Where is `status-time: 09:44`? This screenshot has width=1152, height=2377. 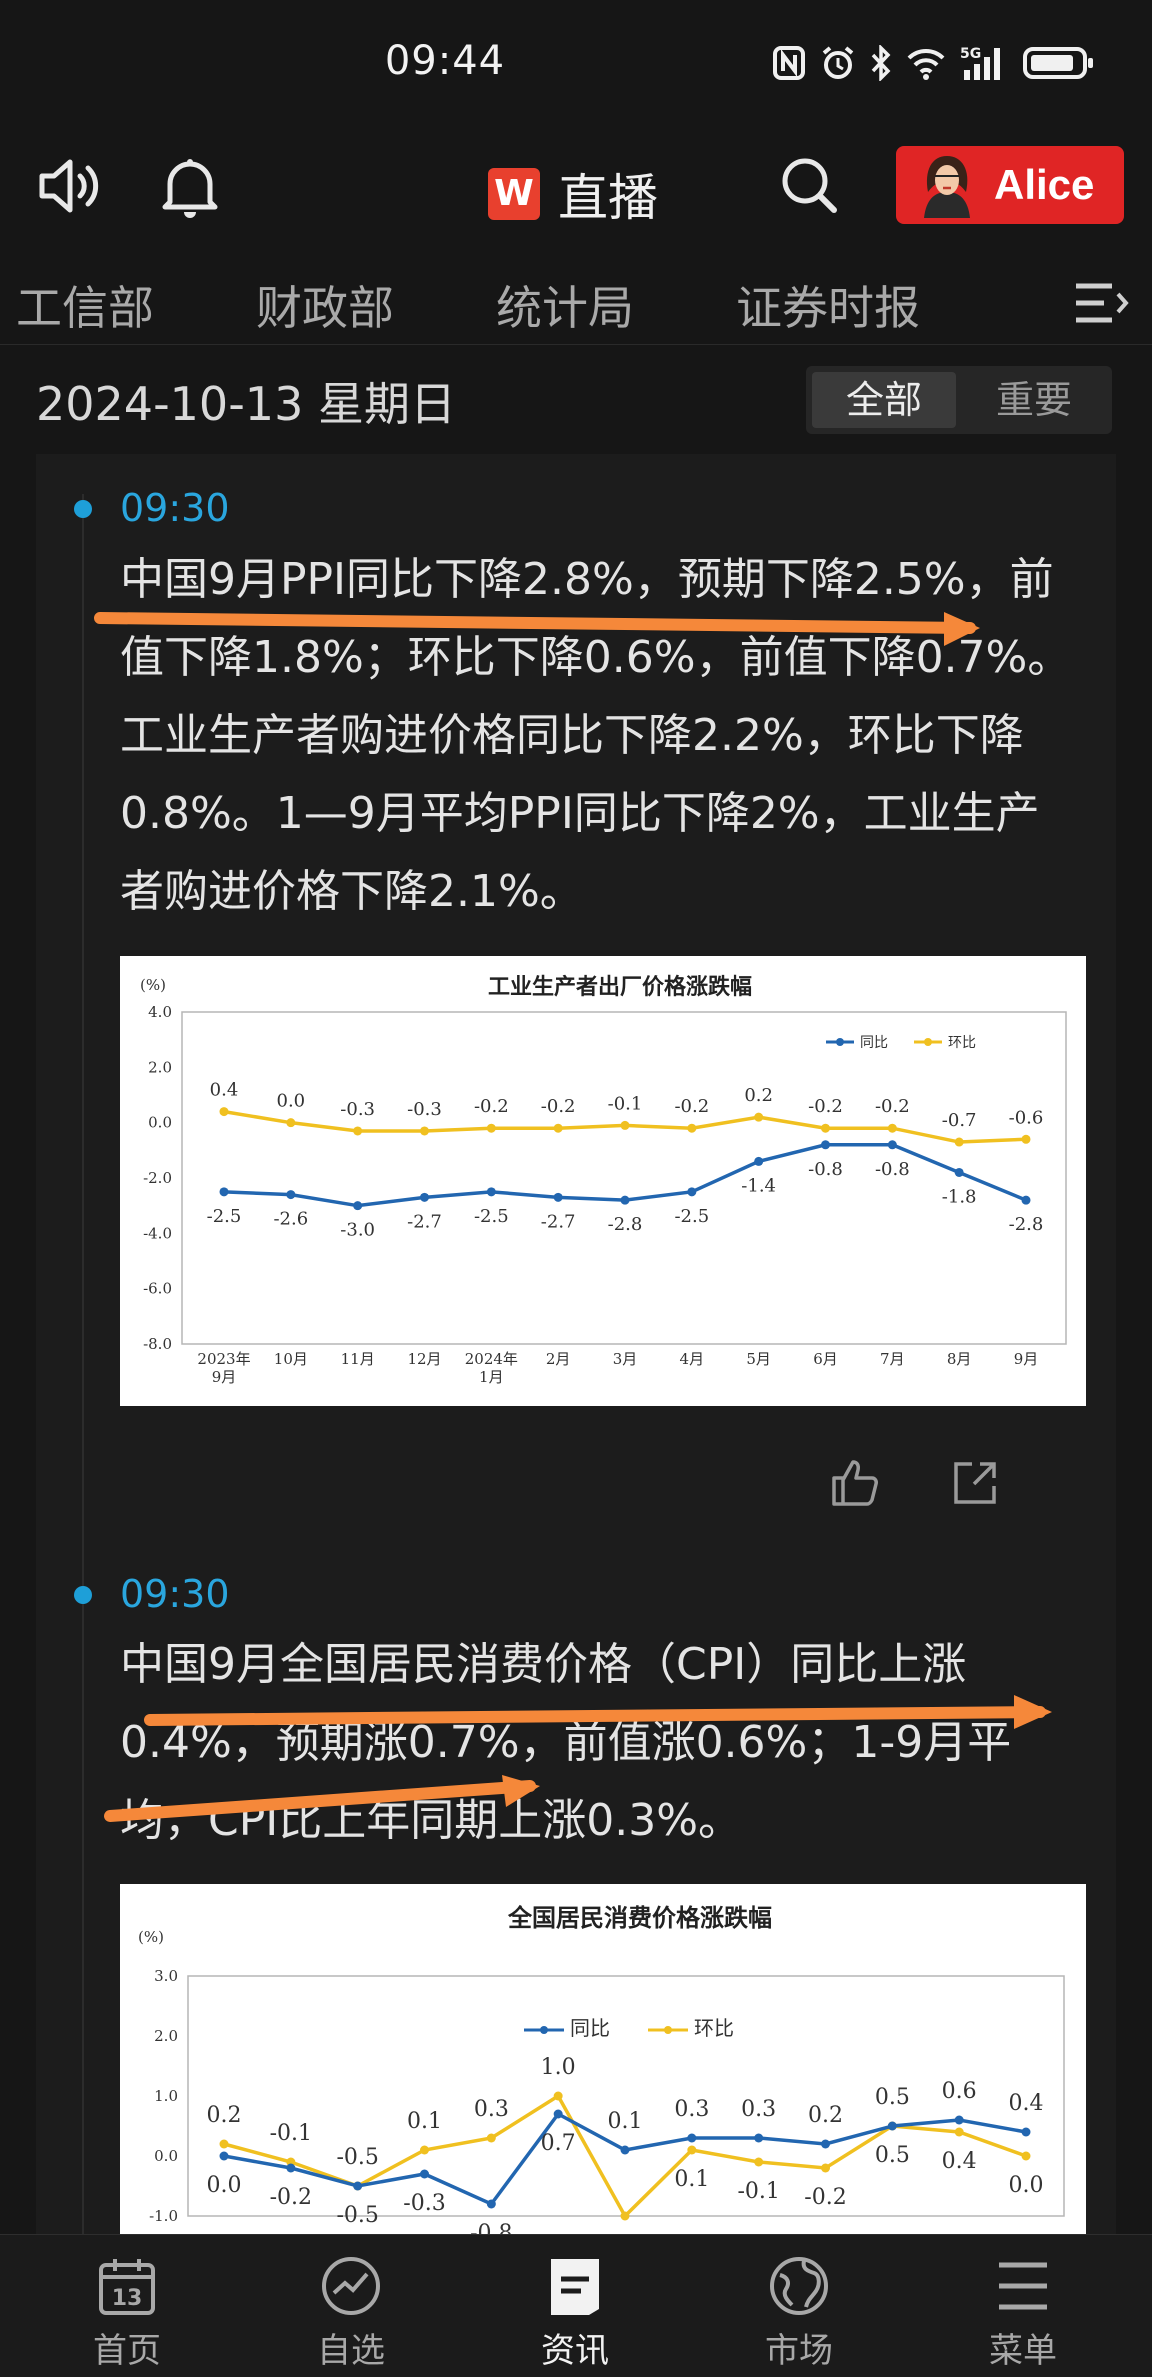 status-time: 09:44 is located at coordinates (445, 61).